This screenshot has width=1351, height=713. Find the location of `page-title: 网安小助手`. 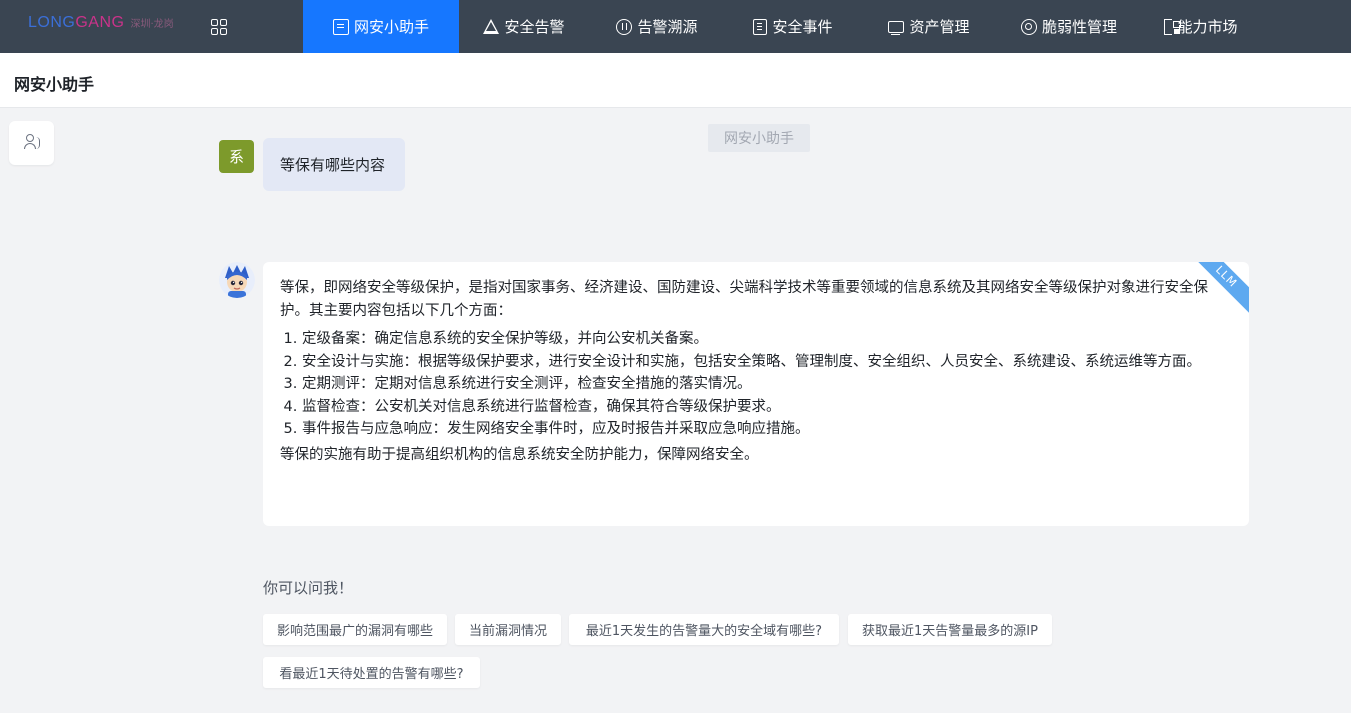

page-title: 网安小助手 is located at coordinates (54, 84).